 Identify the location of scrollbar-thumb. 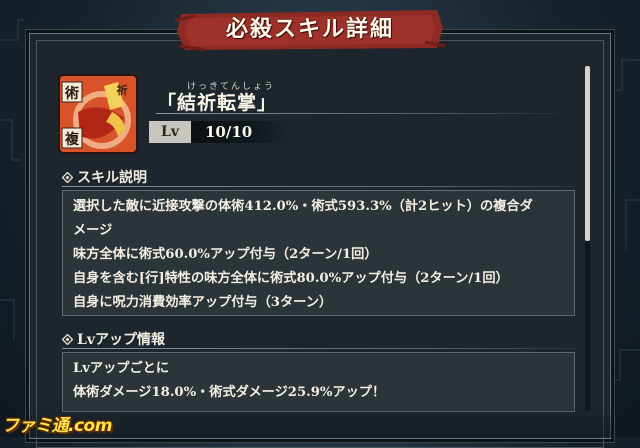
(587, 153).